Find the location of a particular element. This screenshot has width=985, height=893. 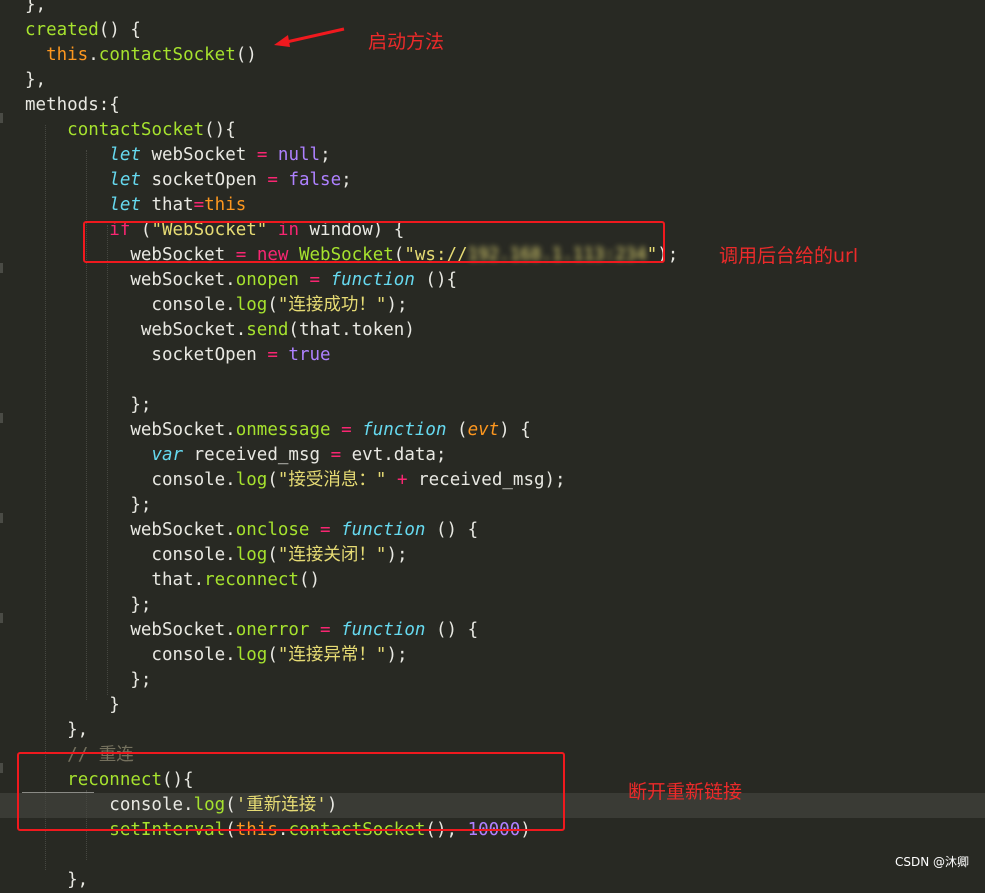

code-token: "连接异常！" is located at coordinates (332, 655).